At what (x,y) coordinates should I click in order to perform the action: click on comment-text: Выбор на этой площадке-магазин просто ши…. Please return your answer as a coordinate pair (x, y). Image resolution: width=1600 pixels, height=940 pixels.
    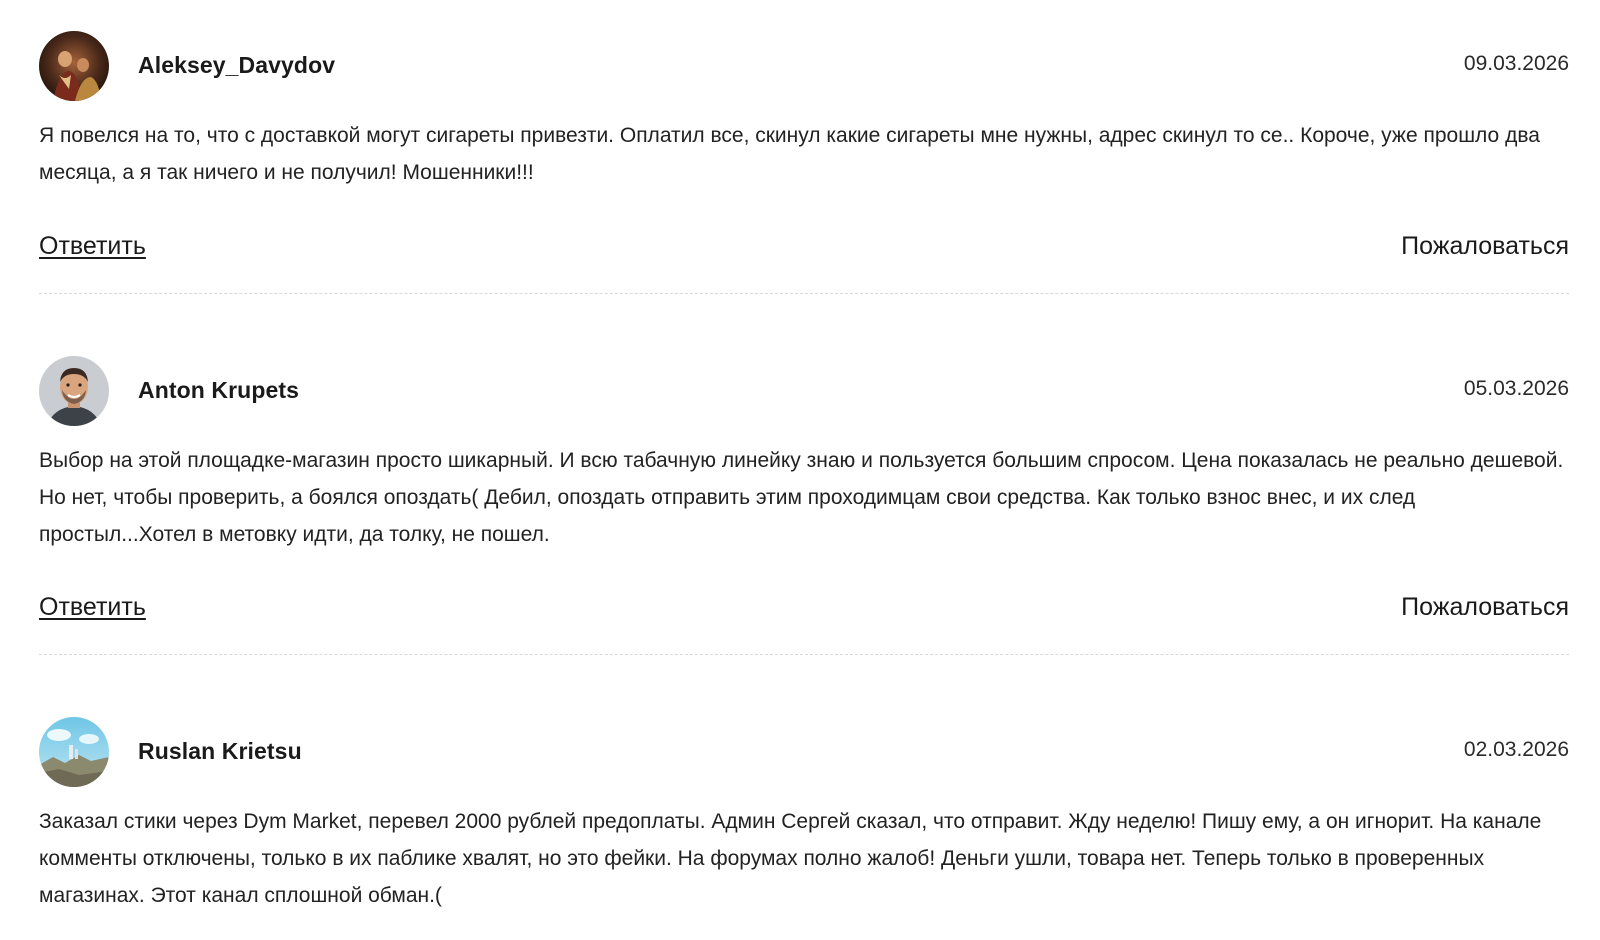
    Looking at the image, I should click on (801, 497).